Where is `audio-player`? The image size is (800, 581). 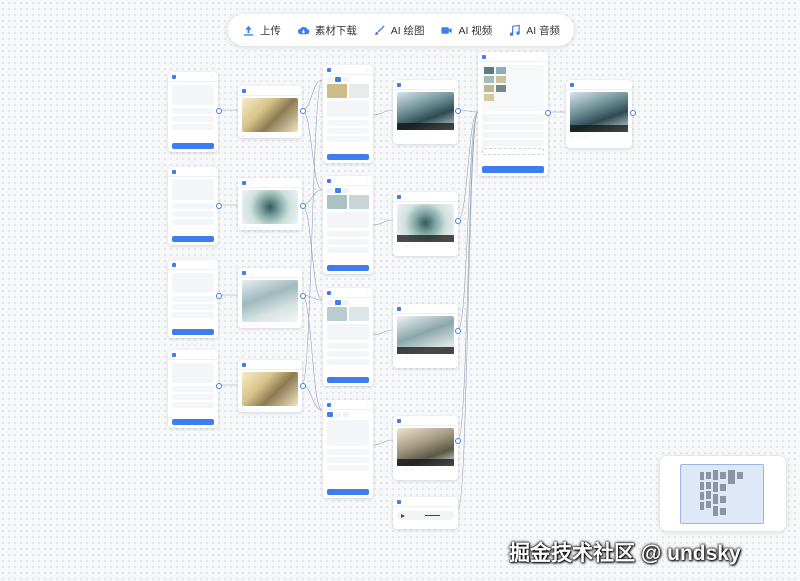
audio-player is located at coordinates (425, 515).